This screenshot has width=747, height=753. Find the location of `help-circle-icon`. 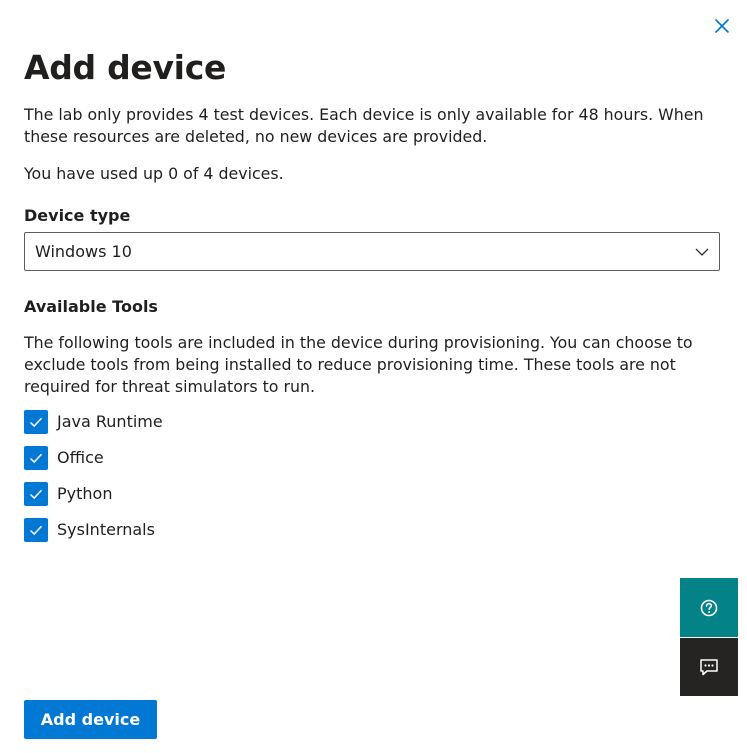

help-circle-icon is located at coordinates (709, 607).